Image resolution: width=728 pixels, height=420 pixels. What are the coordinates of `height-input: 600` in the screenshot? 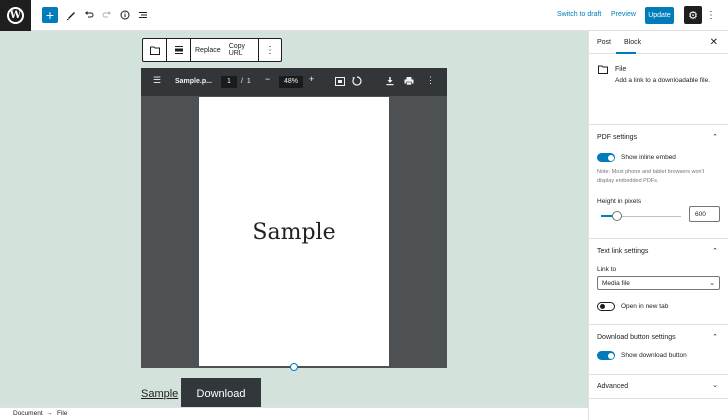 It's located at (704, 214).